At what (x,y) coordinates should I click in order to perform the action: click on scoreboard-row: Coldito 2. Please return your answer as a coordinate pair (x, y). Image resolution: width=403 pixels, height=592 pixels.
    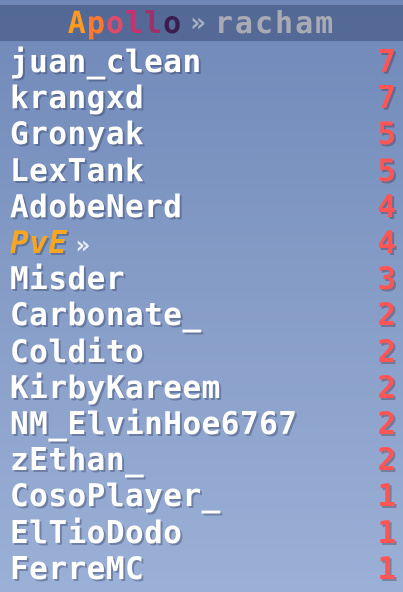
    Looking at the image, I should click on (201, 352).